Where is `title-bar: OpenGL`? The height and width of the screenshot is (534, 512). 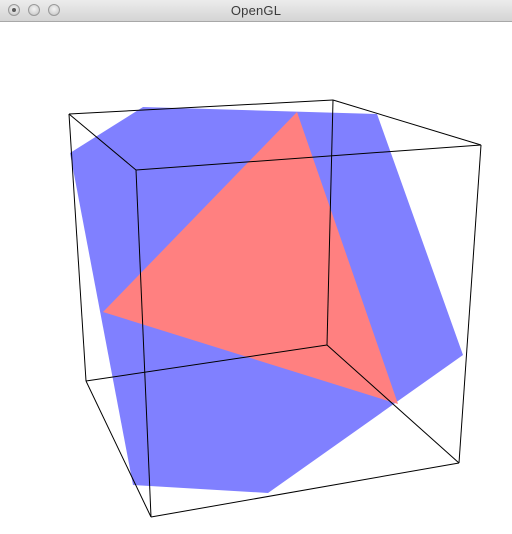
title-bar: OpenGL is located at coordinates (256, 11).